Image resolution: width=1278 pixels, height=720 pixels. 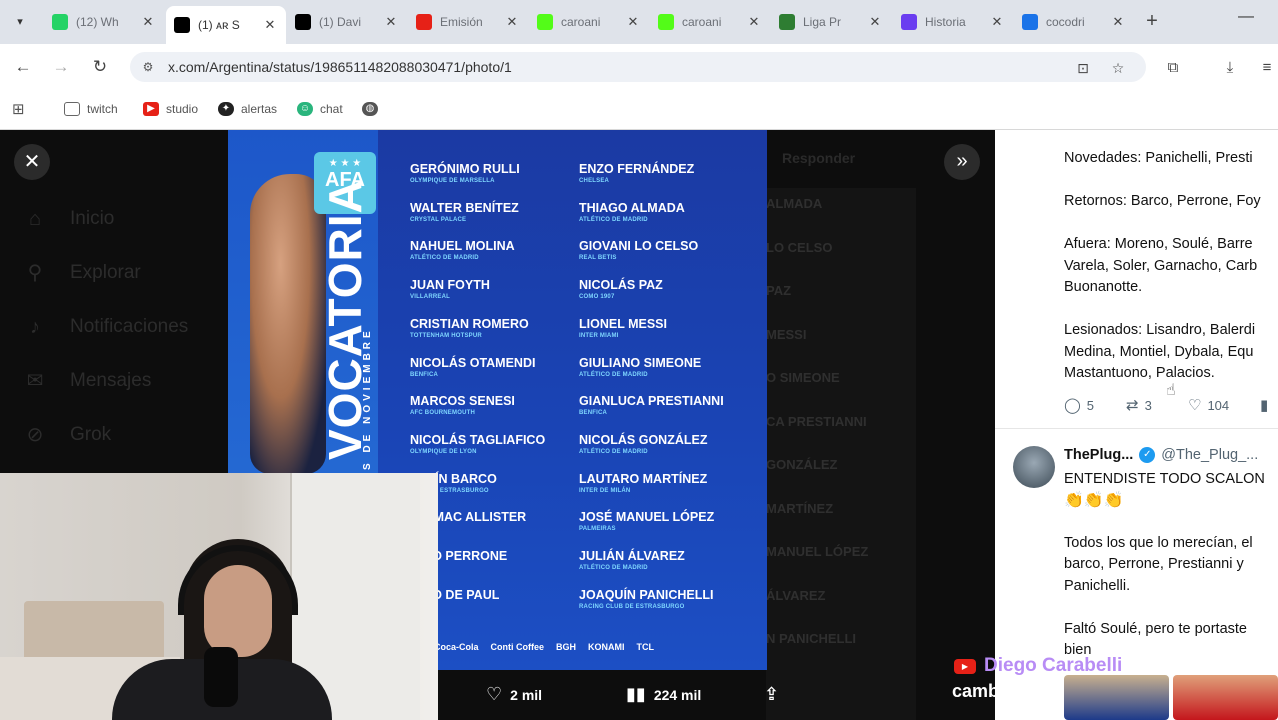 I want to click on reply-text-line: ENTENDISTE TODO SCALON, so click(x=1164, y=479).